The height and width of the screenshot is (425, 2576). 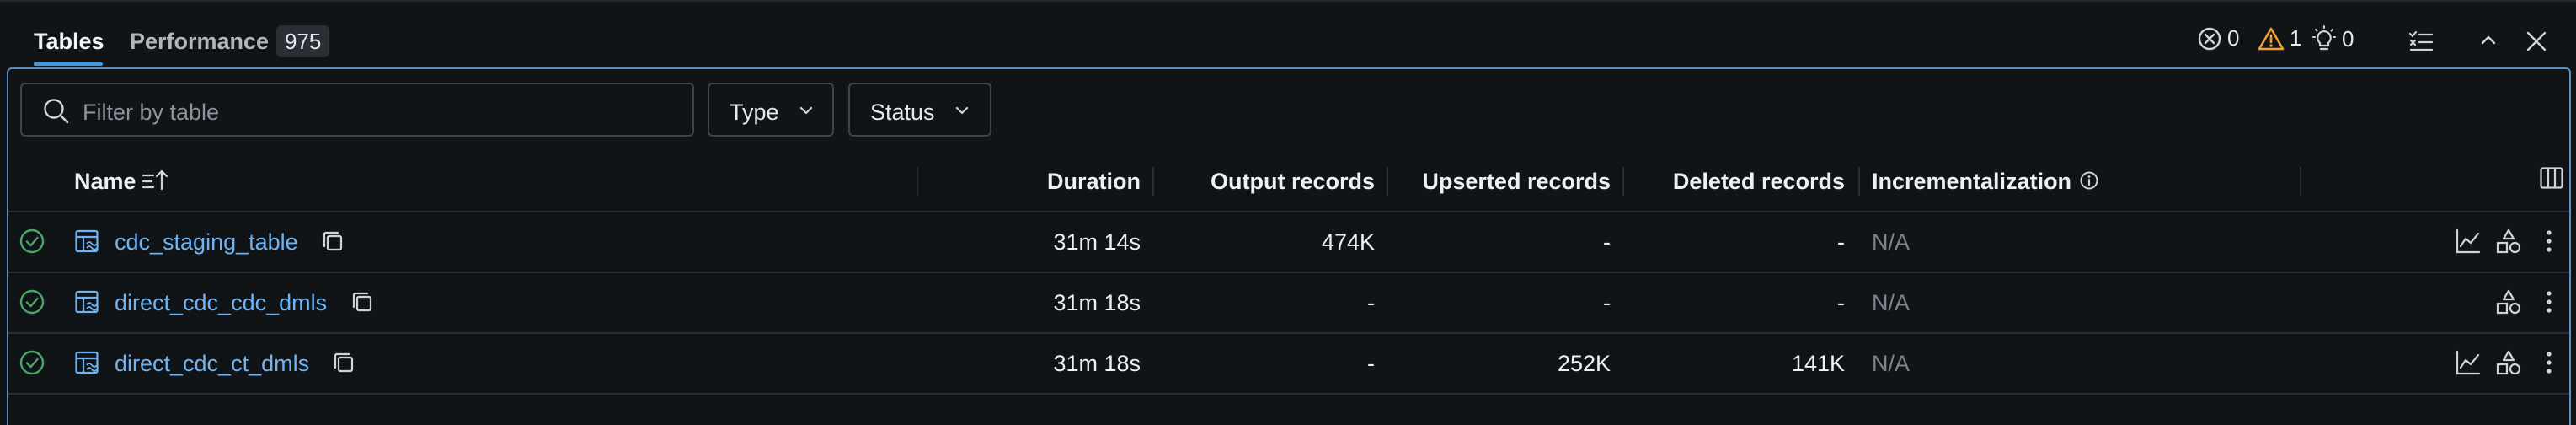 What do you see at coordinates (56, 111) in the screenshot?
I see `search-icon` at bounding box center [56, 111].